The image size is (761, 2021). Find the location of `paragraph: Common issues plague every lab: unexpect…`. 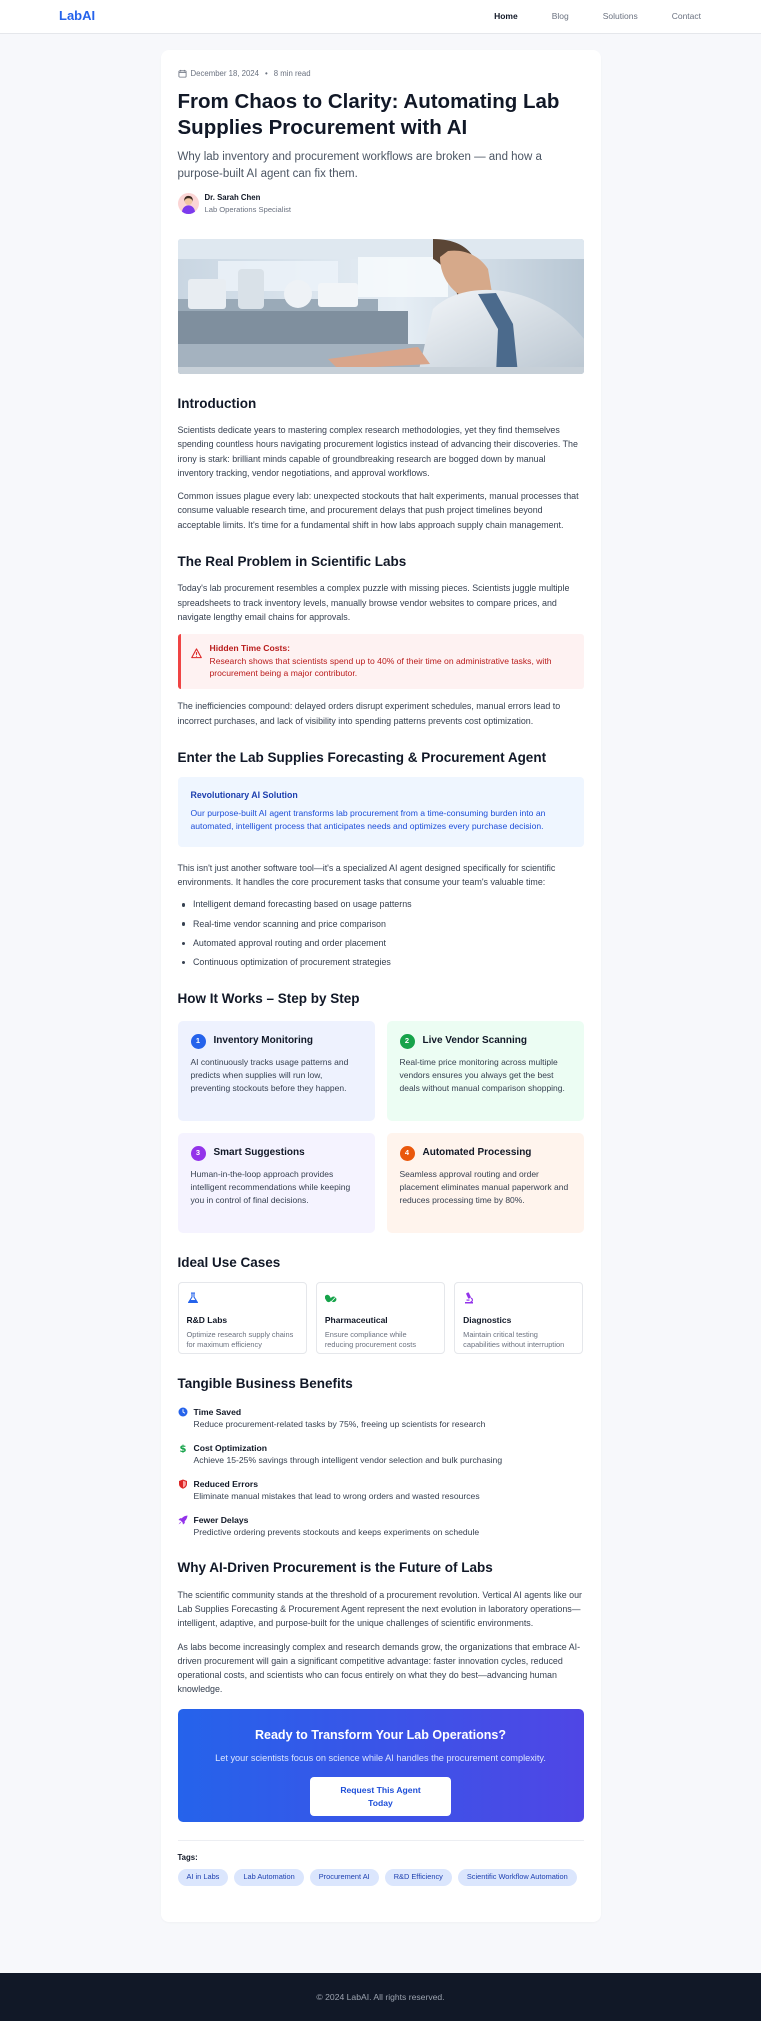

paragraph: Common issues plague every lab: unexpect… is located at coordinates (378, 510).